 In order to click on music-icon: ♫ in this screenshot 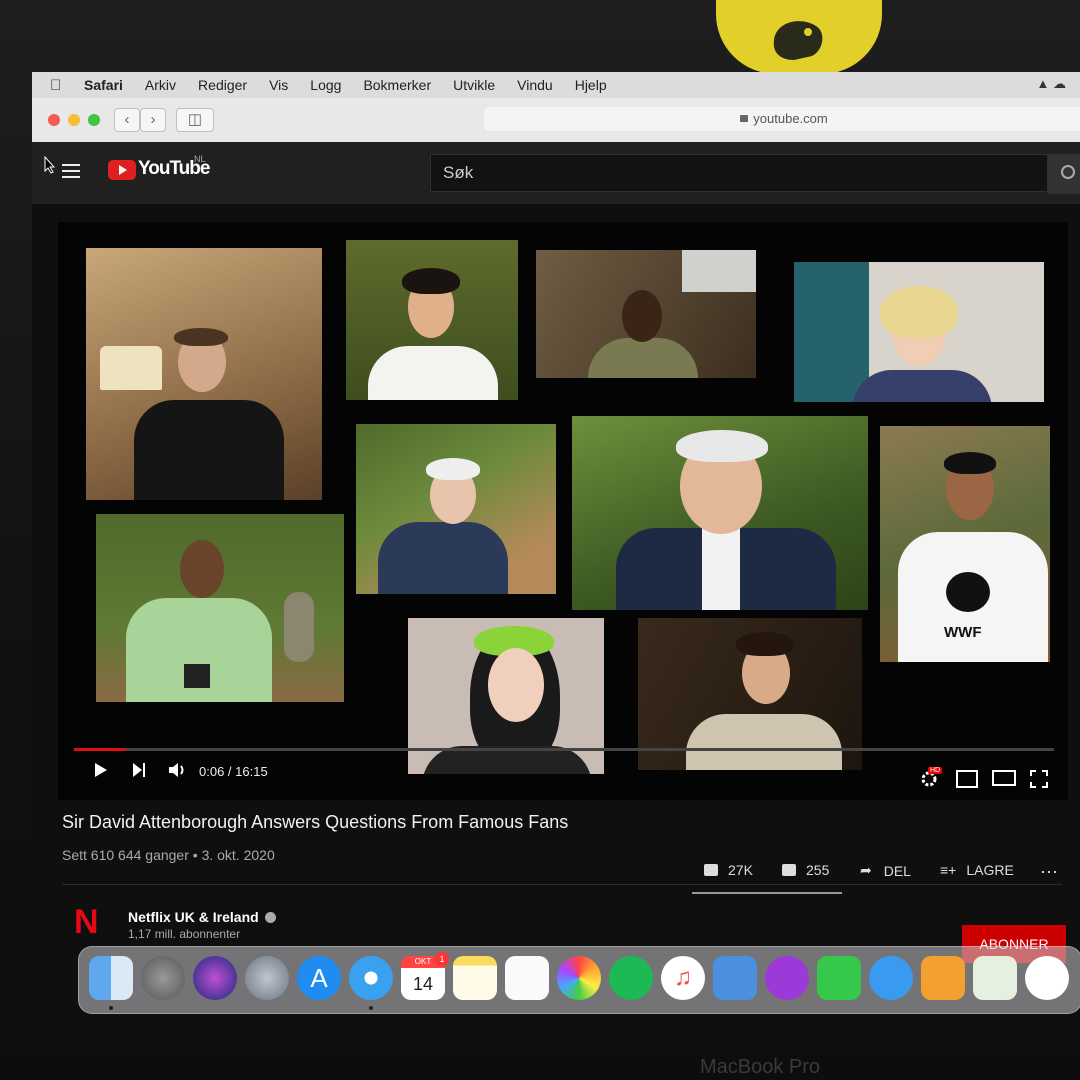, I will do `click(683, 978)`.